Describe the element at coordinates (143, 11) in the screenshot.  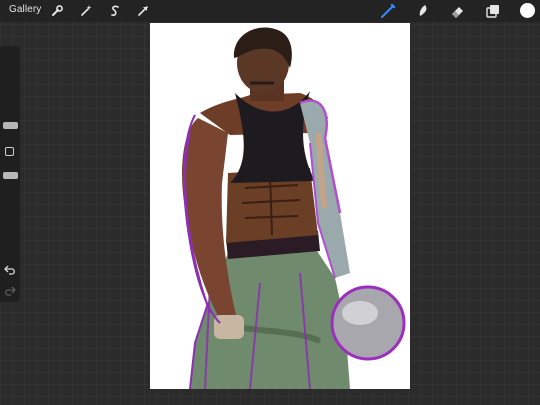
I see `transform-icon` at that location.